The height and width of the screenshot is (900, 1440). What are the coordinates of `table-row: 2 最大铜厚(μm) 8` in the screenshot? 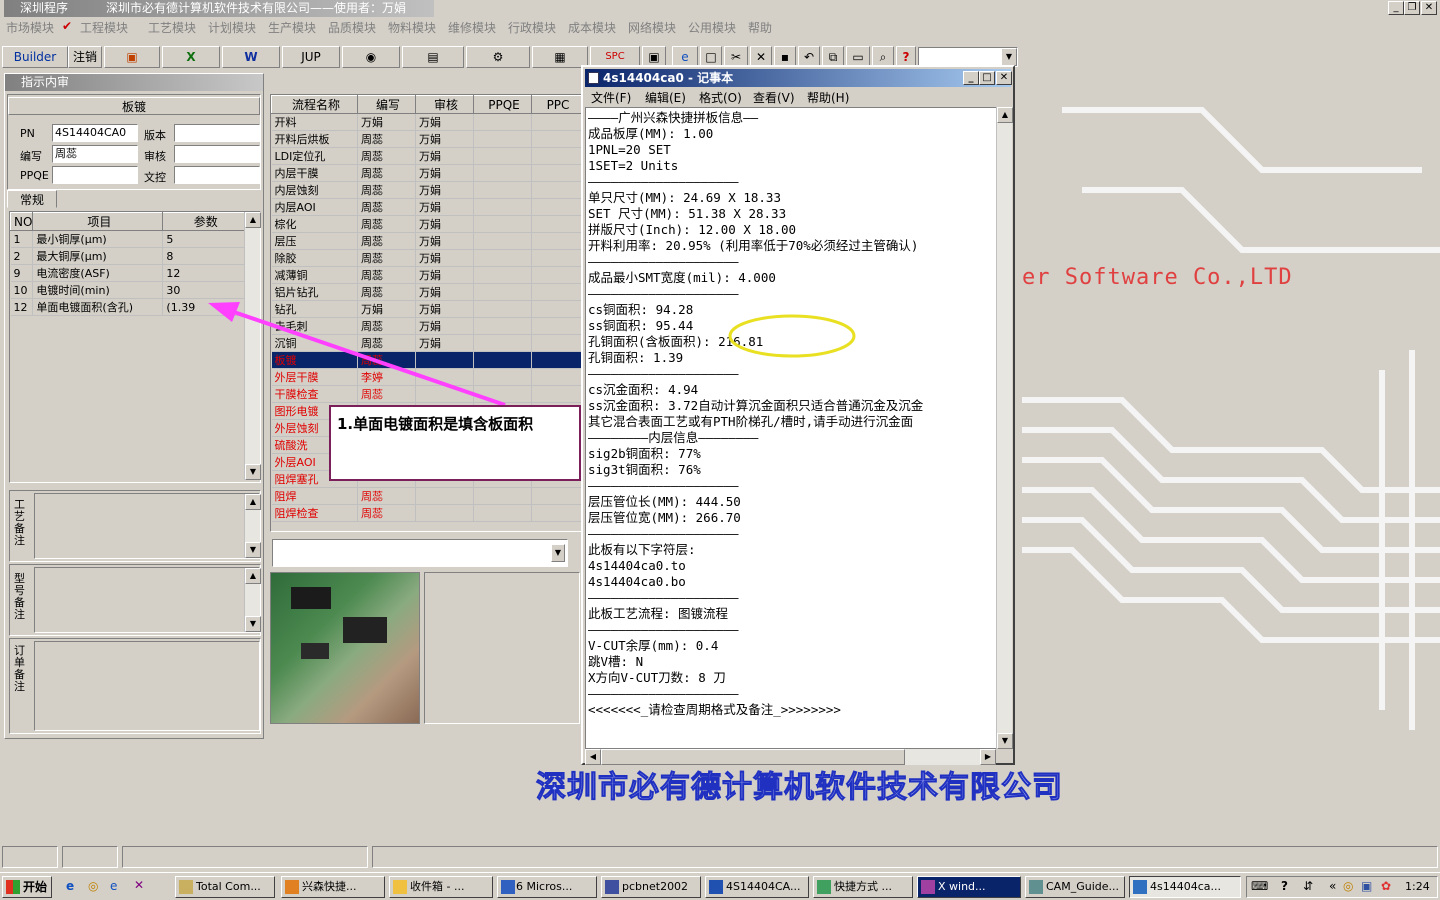 It's located at (128, 256).